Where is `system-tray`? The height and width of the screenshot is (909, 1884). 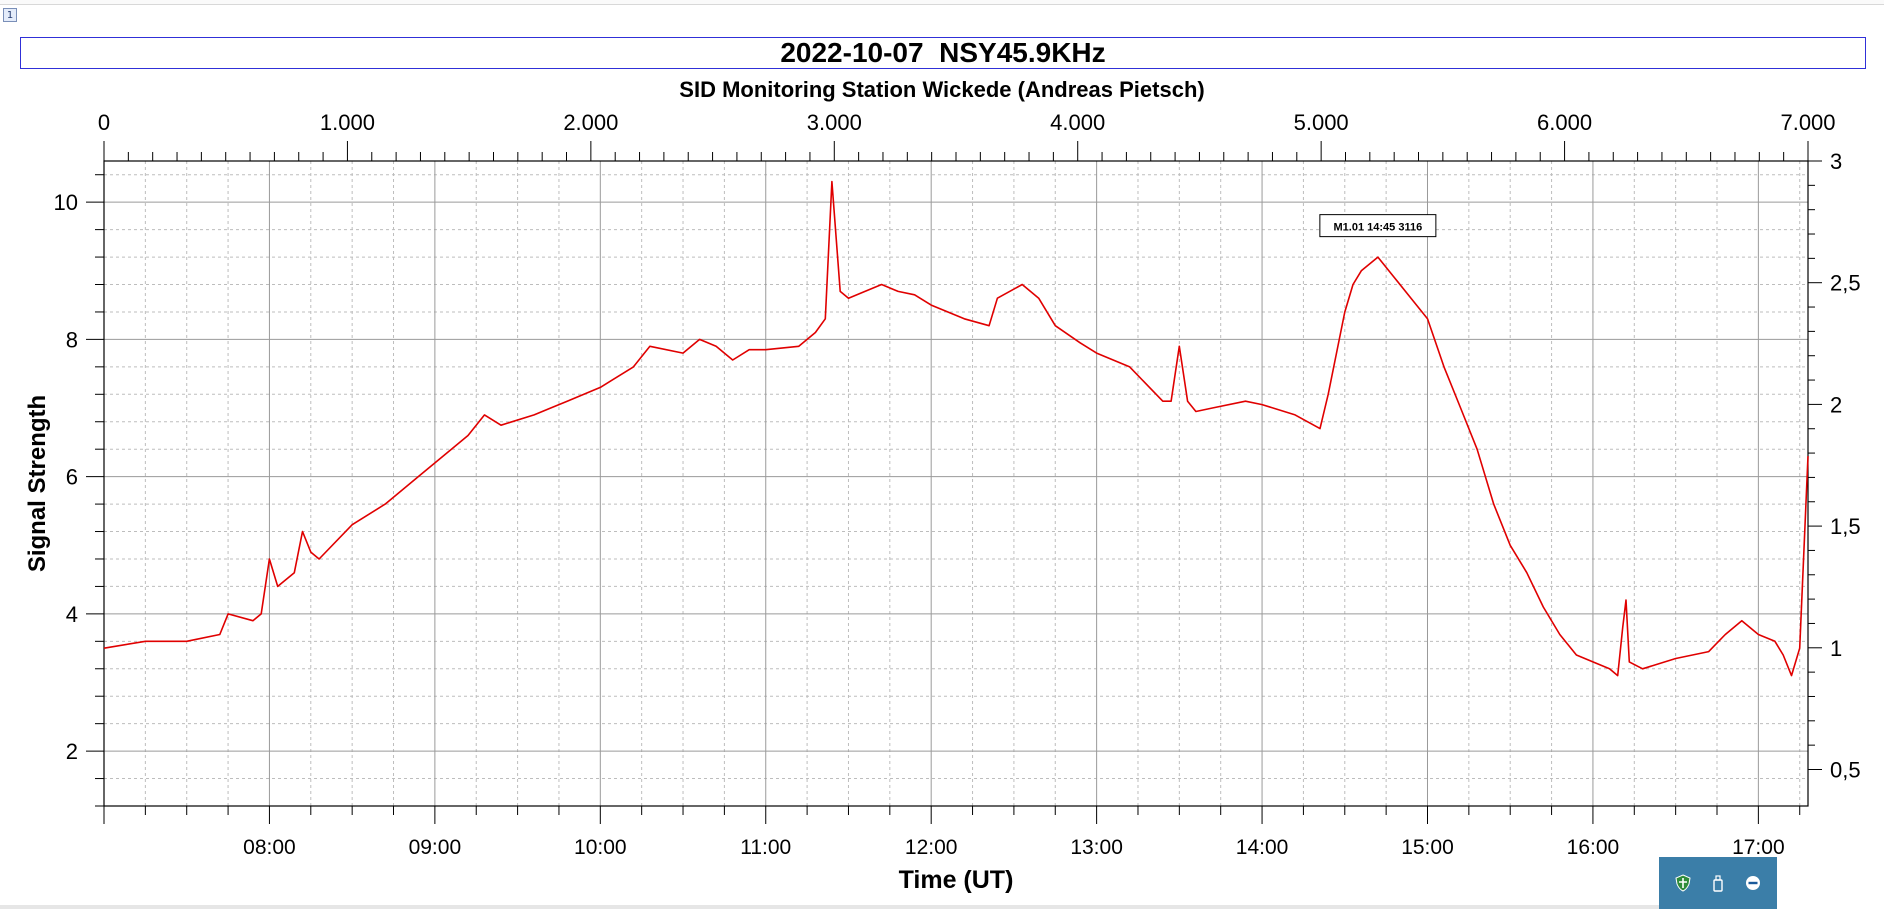 system-tray is located at coordinates (1718, 883).